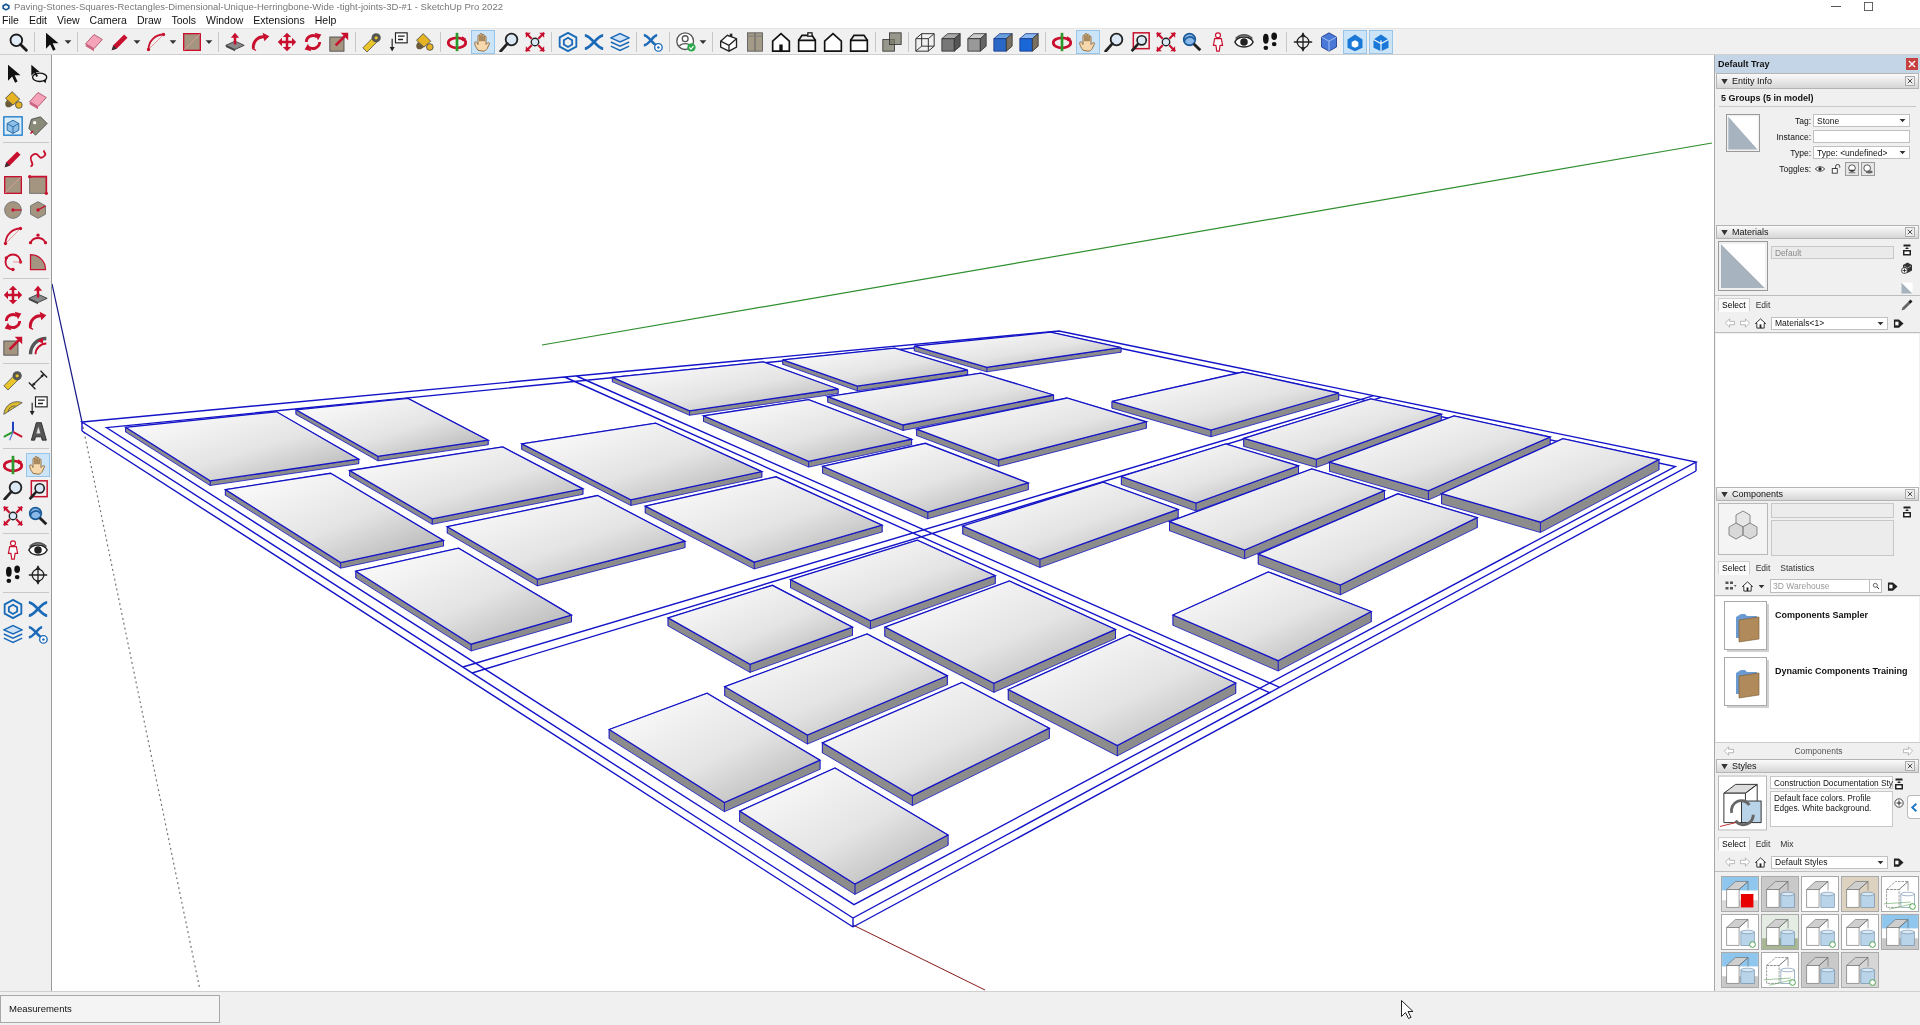  I want to click on menu-item: Help, so click(325, 20).